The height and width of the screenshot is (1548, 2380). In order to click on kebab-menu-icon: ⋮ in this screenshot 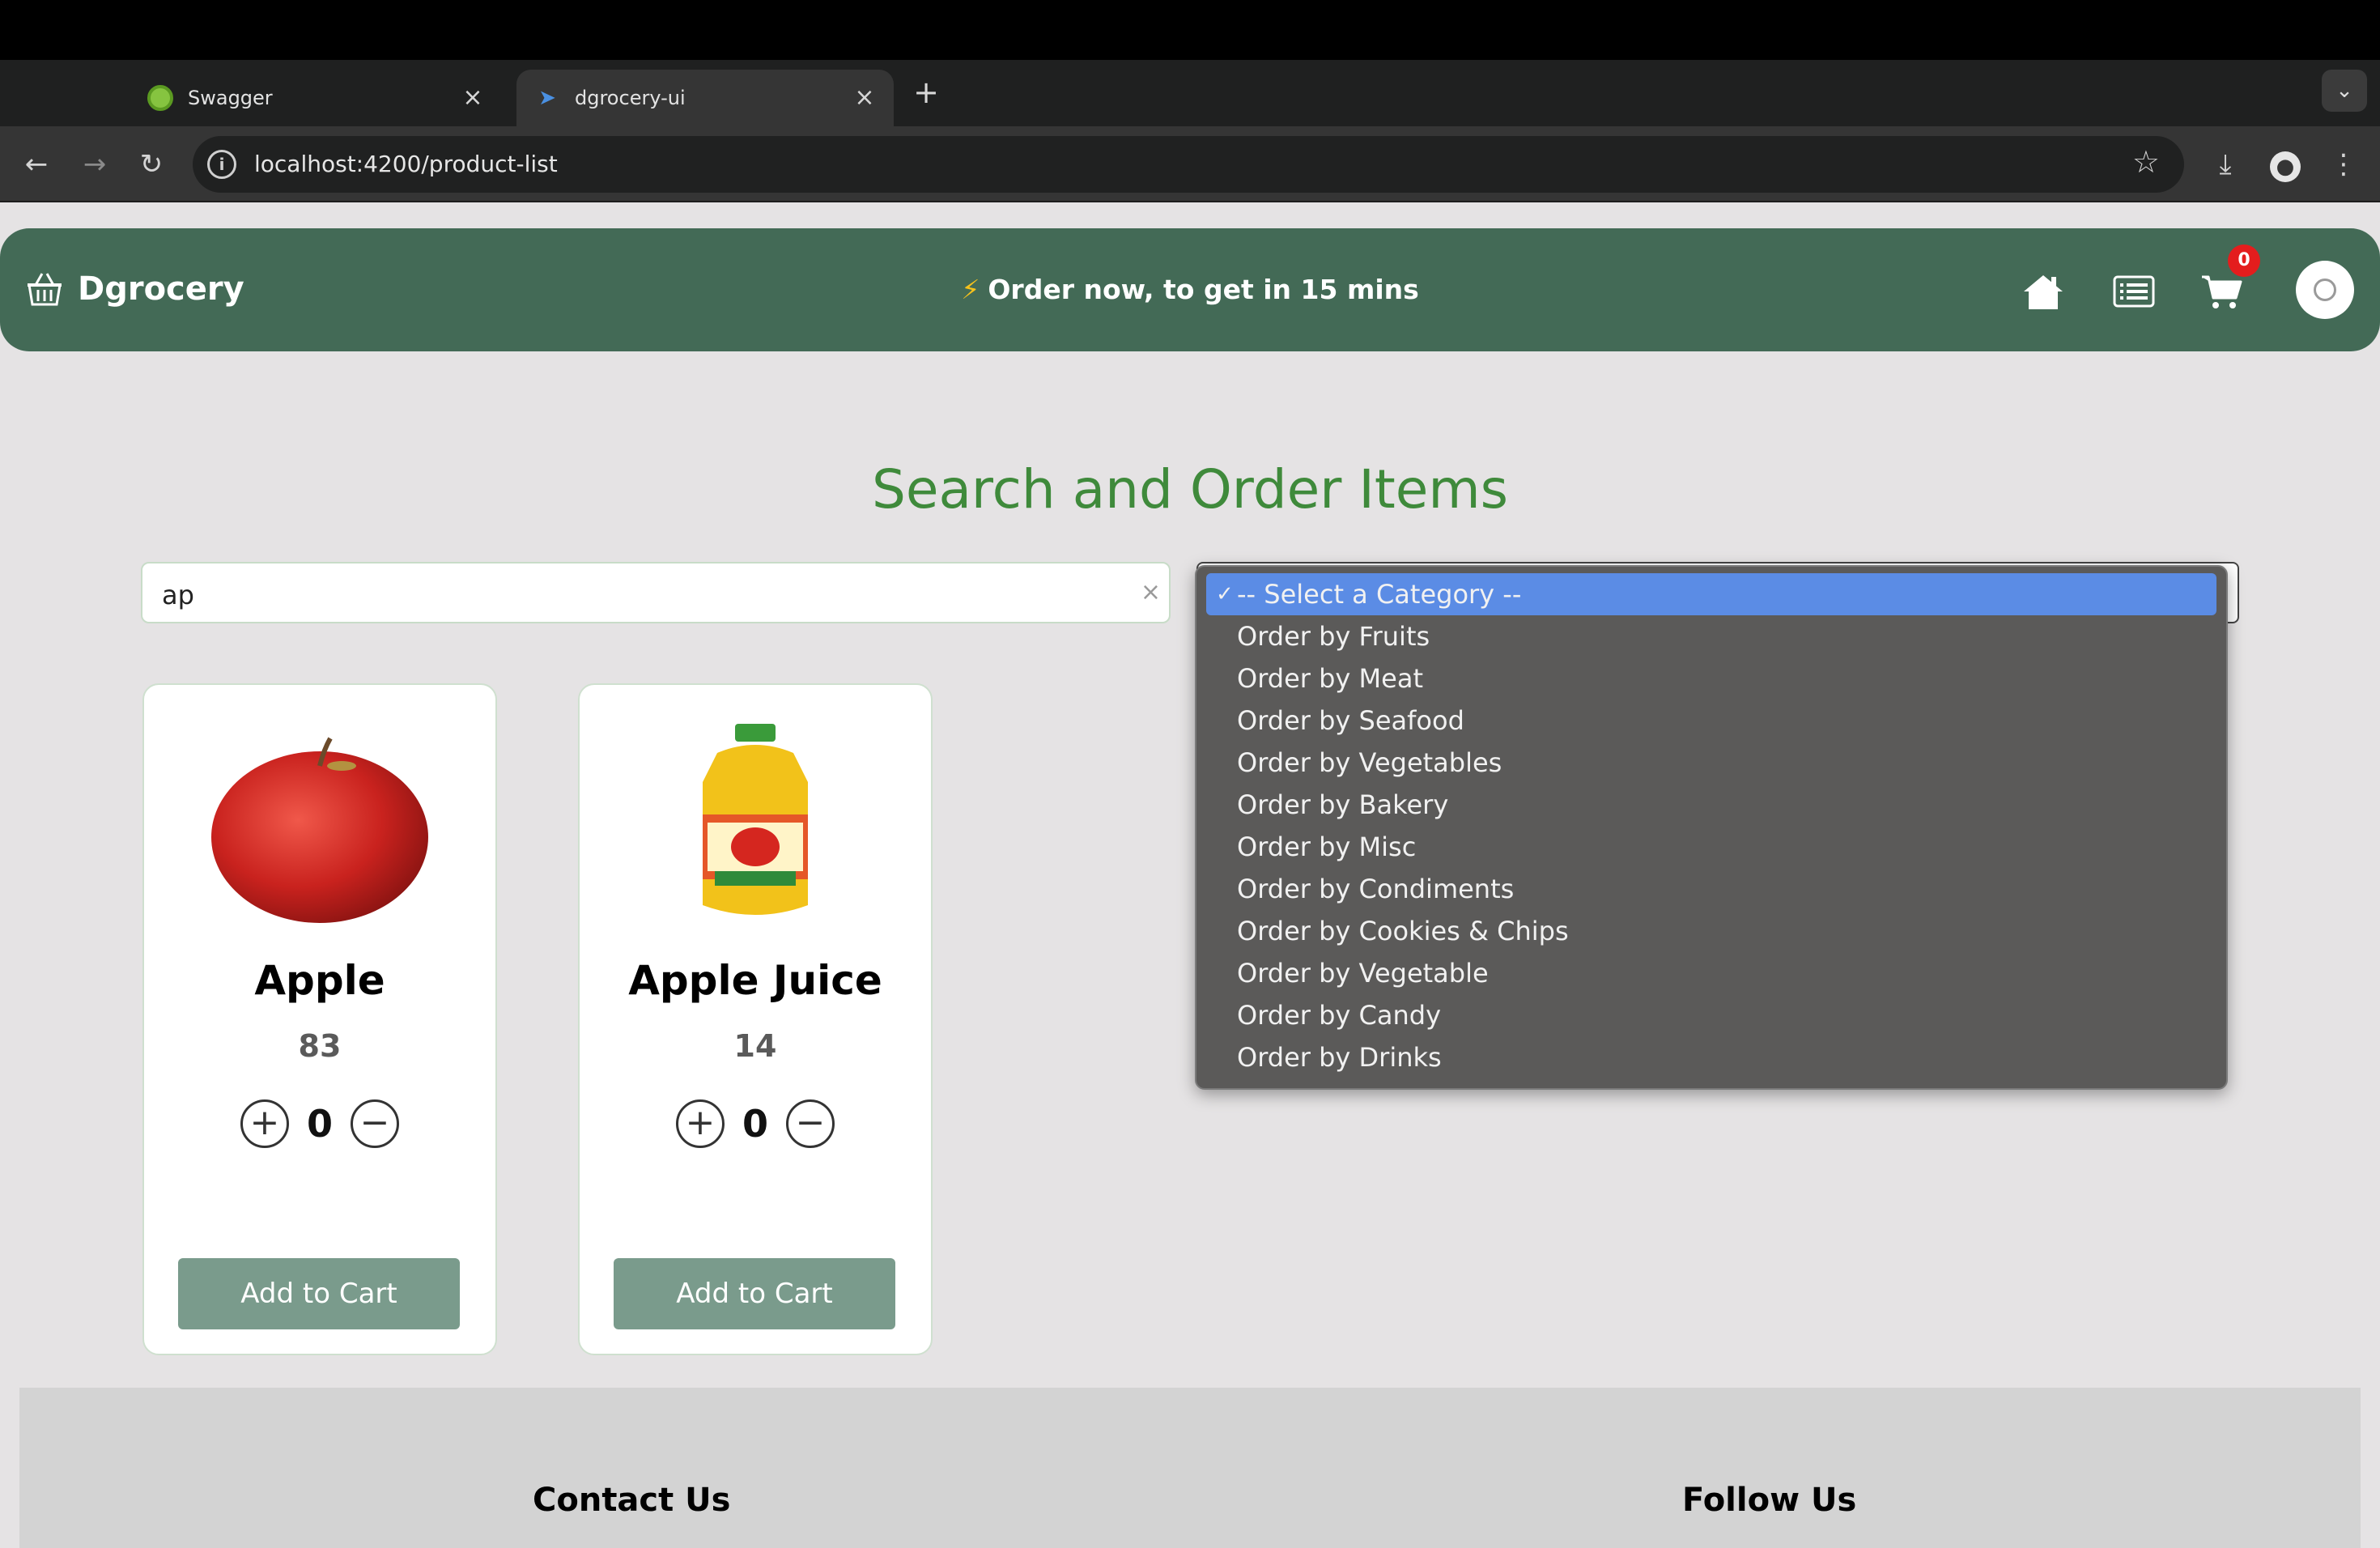, I will do `click(2343, 165)`.